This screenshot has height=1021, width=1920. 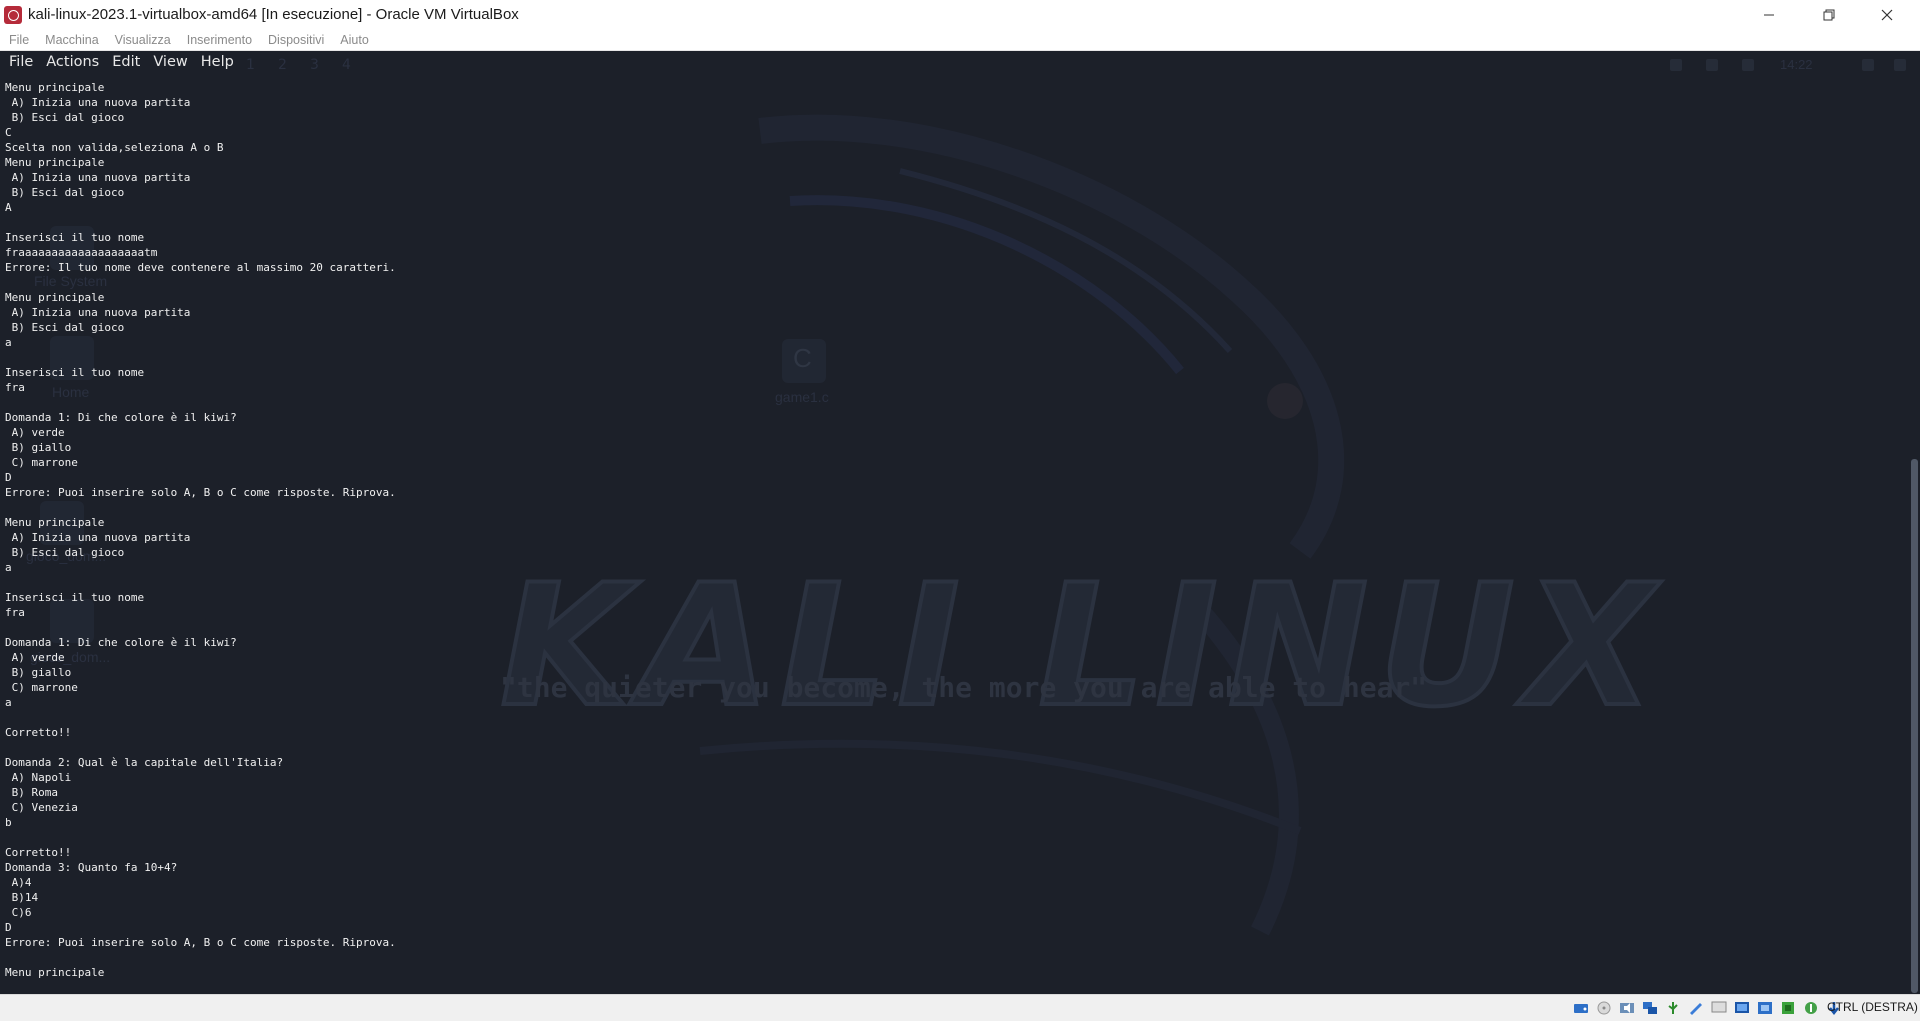 What do you see at coordinates (960, 65) in the screenshot?
I see `kali-top-panel: 1 2 3 4 14:22` at bounding box center [960, 65].